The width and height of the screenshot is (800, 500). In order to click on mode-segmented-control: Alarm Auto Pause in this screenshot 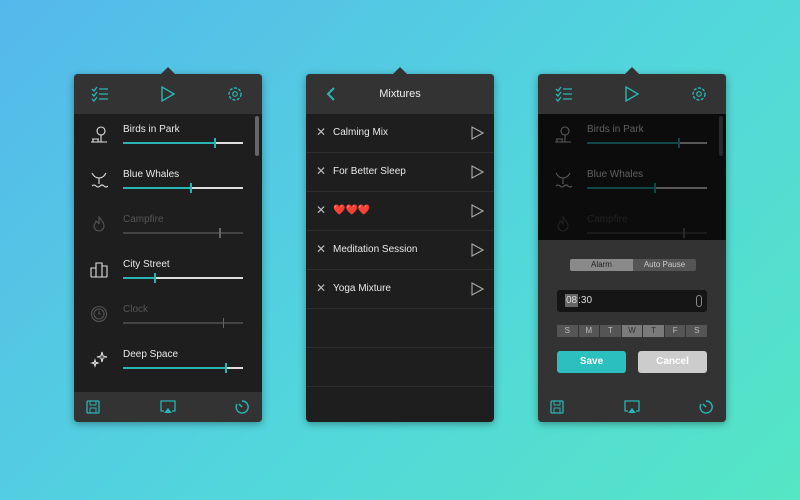, I will do `click(633, 265)`.